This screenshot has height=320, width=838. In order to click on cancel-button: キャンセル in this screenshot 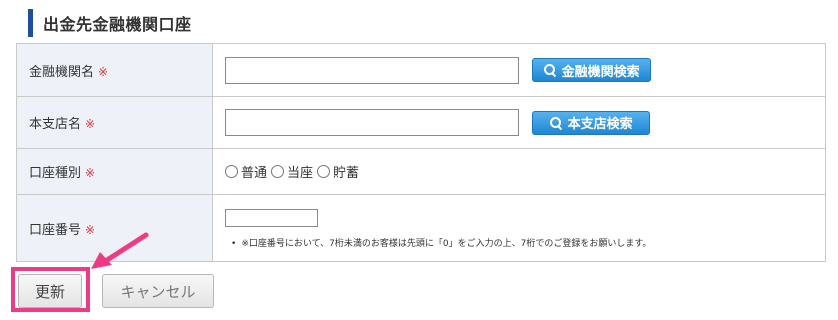, I will do `click(158, 291)`.